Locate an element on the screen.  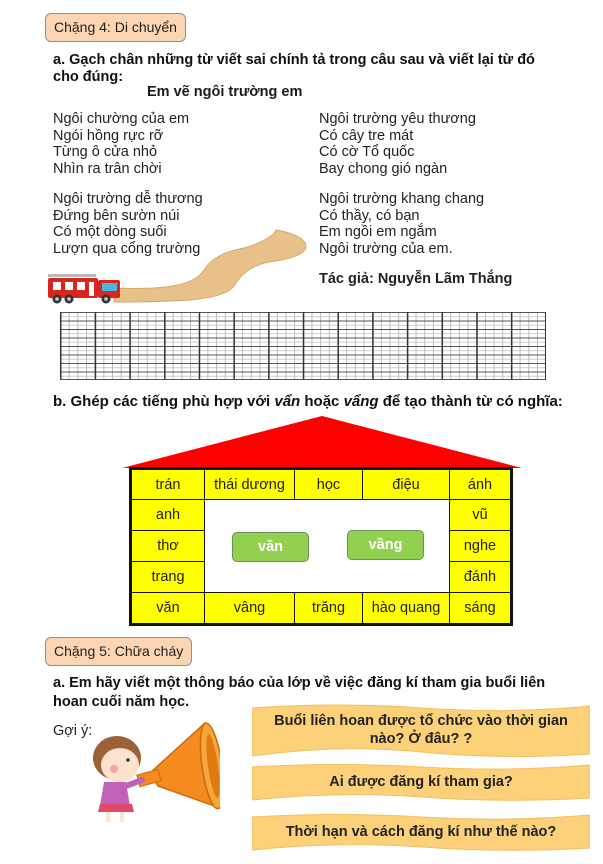
word-label: thơ is located at coordinates (168, 546).